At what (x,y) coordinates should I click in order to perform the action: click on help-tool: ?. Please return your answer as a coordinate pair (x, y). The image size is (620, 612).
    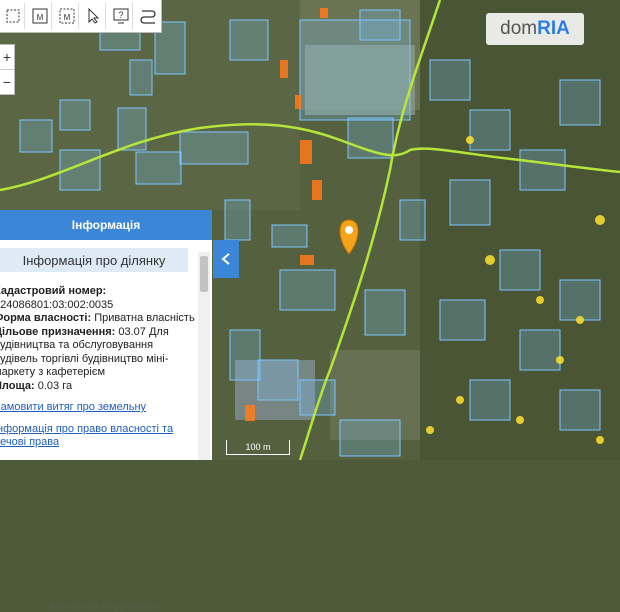
    Looking at the image, I should click on (121, 16).